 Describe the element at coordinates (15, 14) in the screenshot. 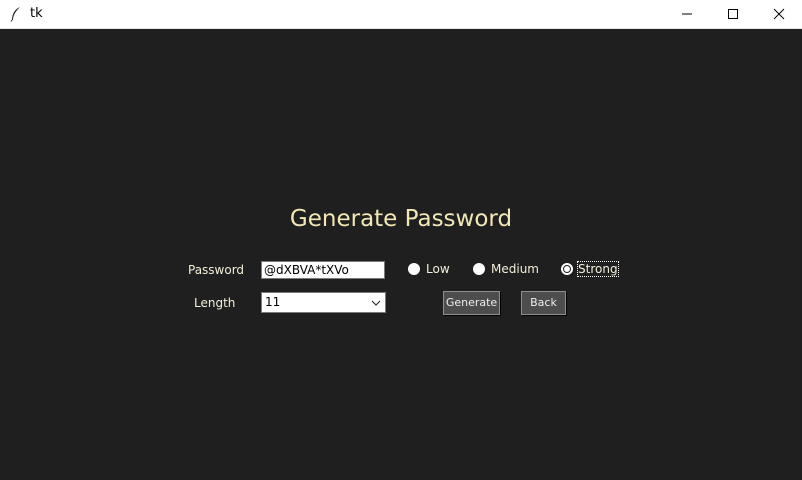

I see `feather-icon` at that location.